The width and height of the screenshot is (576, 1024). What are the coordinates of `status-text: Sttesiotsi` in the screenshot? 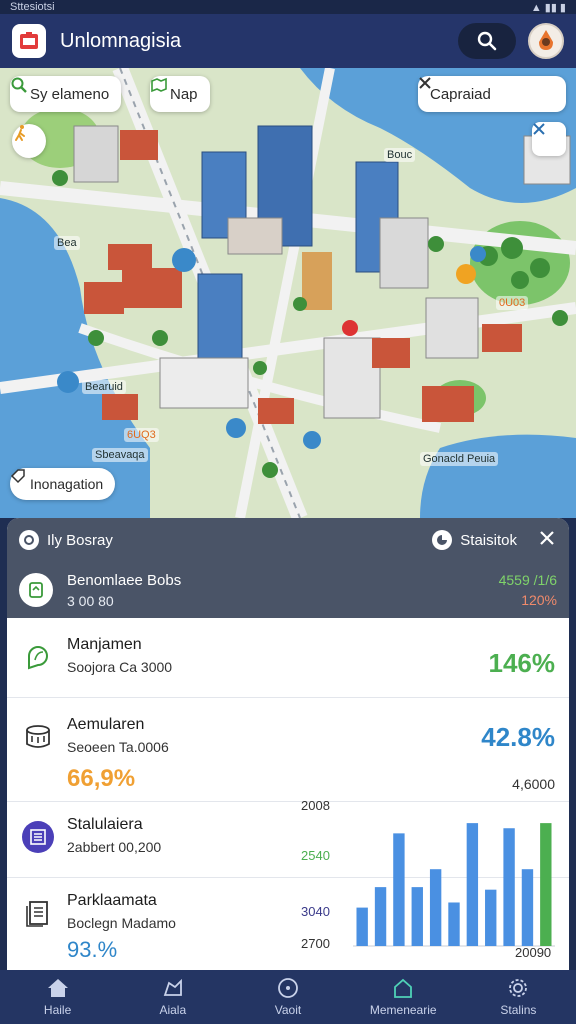 It's located at (32, 7).